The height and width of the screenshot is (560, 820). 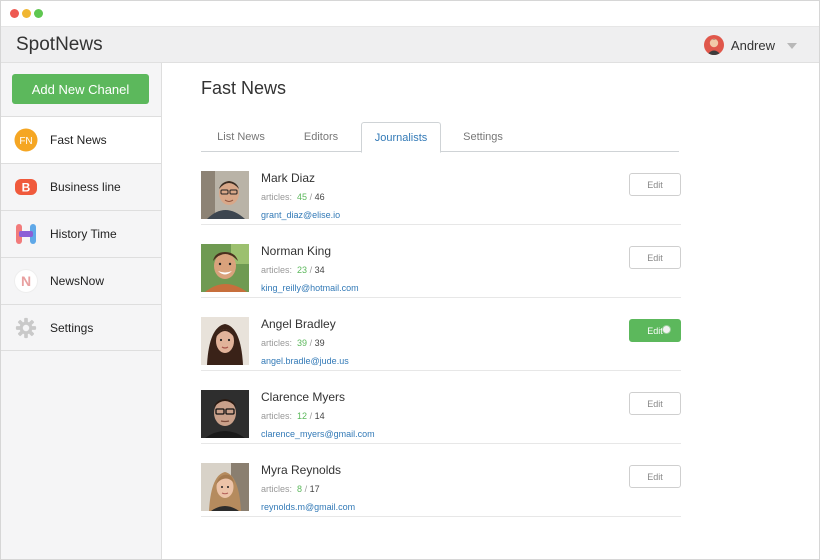 I want to click on close-window-button, so click(x=14, y=13).